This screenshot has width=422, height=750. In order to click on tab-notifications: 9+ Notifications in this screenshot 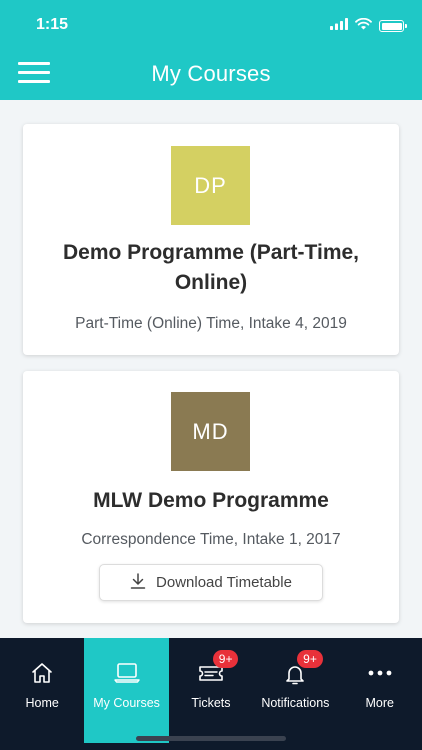, I will do `click(295, 694)`.